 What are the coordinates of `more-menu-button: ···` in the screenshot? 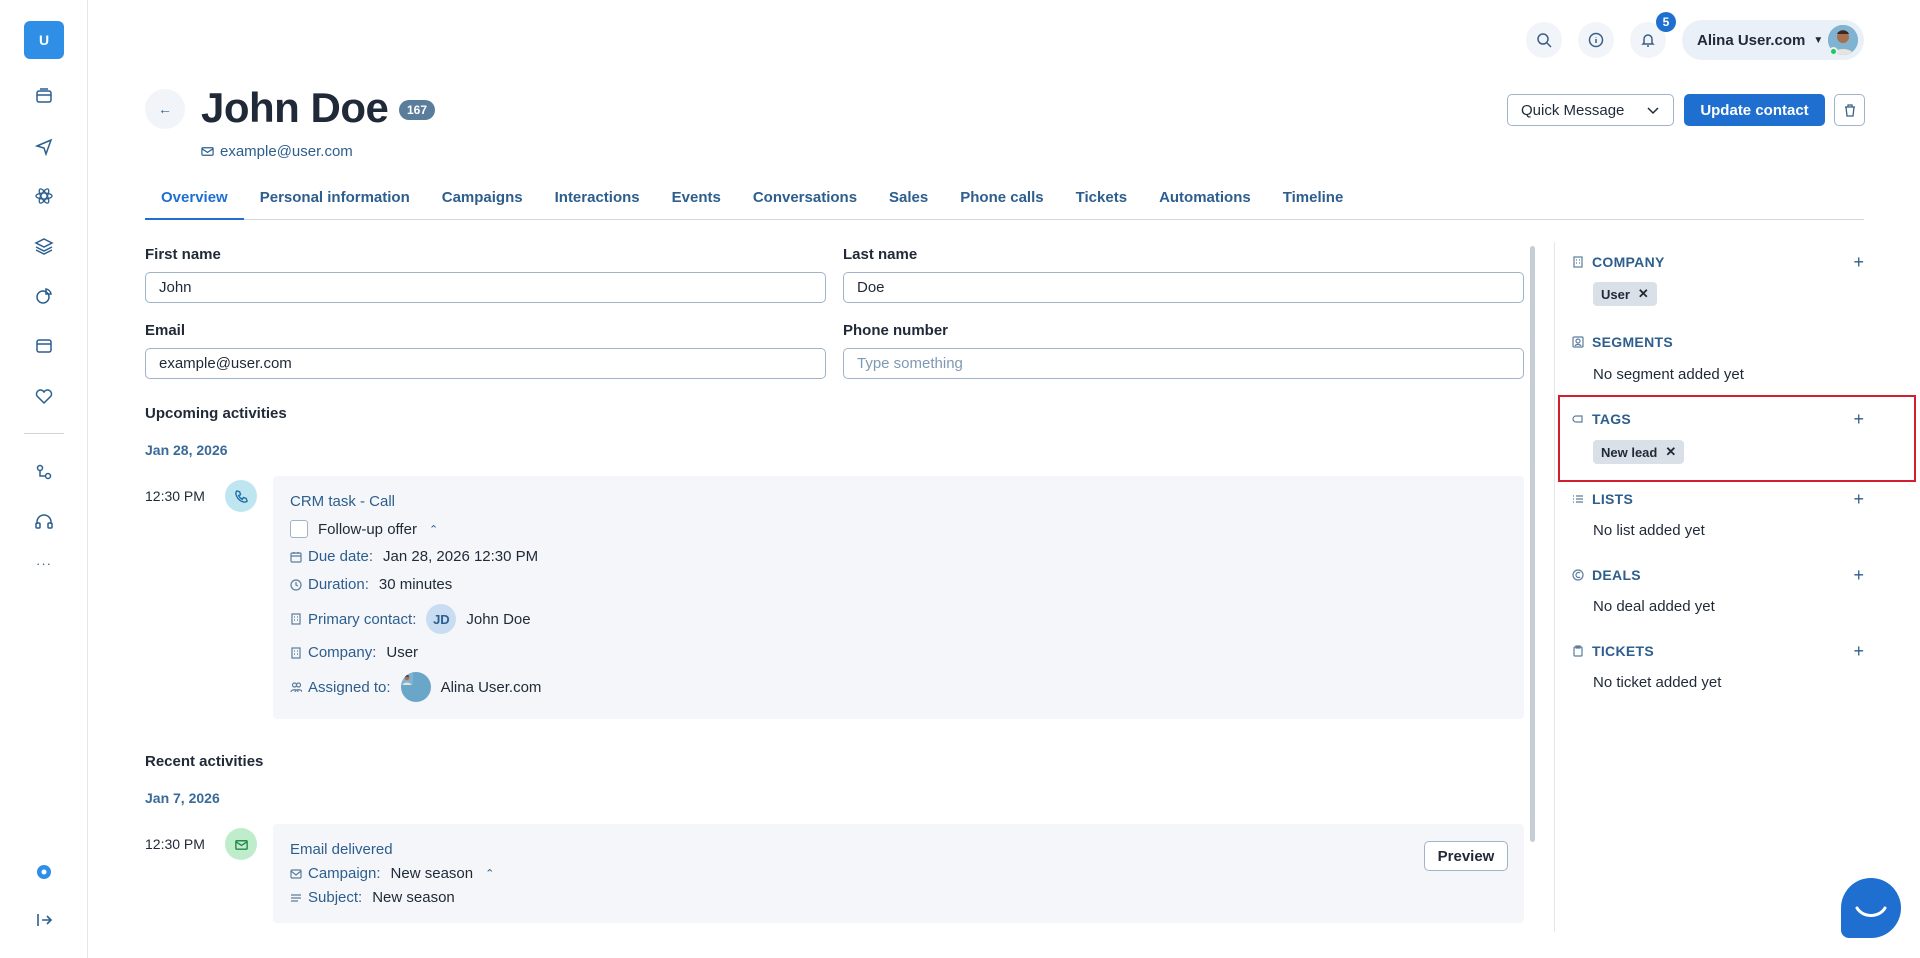 It's located at (44, 563).